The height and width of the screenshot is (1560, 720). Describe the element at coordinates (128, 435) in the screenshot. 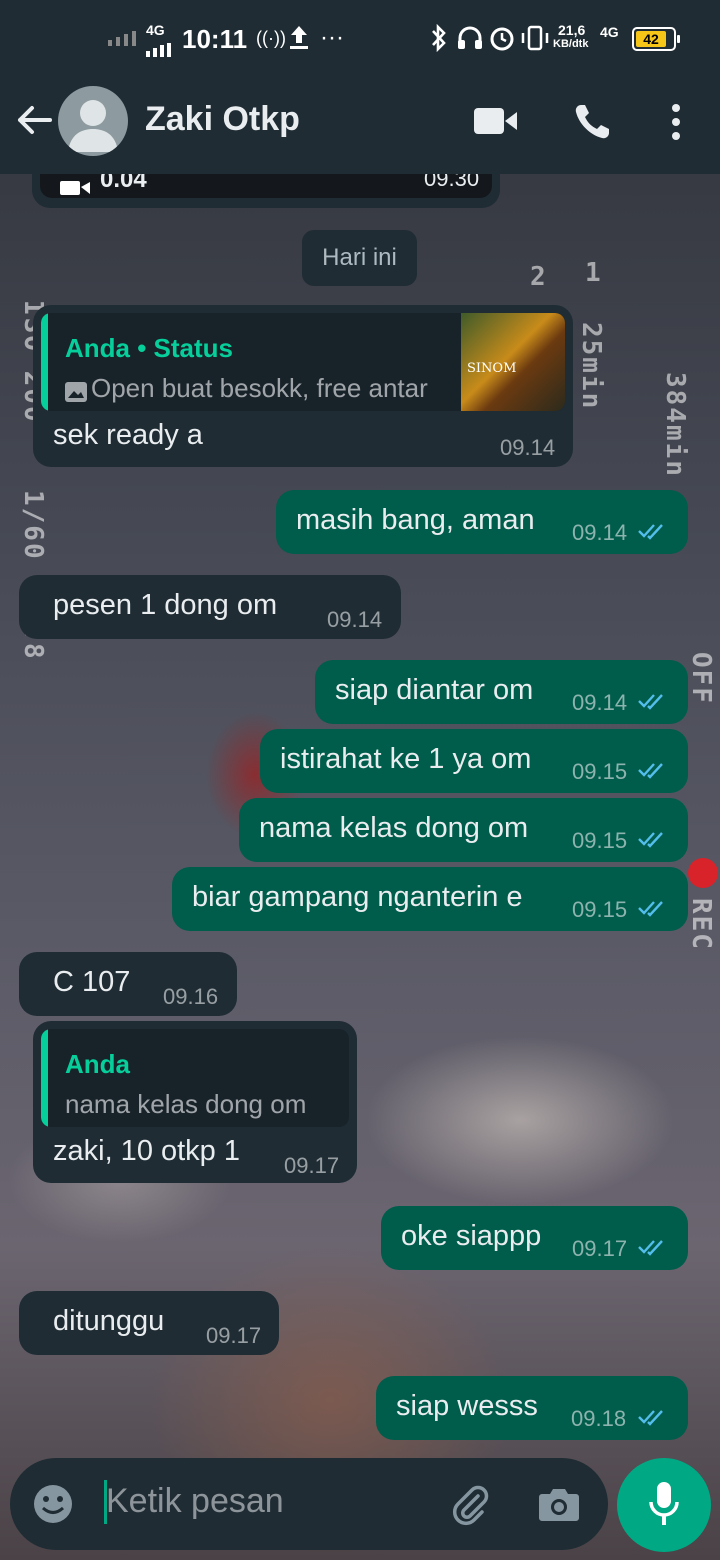

I see `message-text: sek ready a` at that location.